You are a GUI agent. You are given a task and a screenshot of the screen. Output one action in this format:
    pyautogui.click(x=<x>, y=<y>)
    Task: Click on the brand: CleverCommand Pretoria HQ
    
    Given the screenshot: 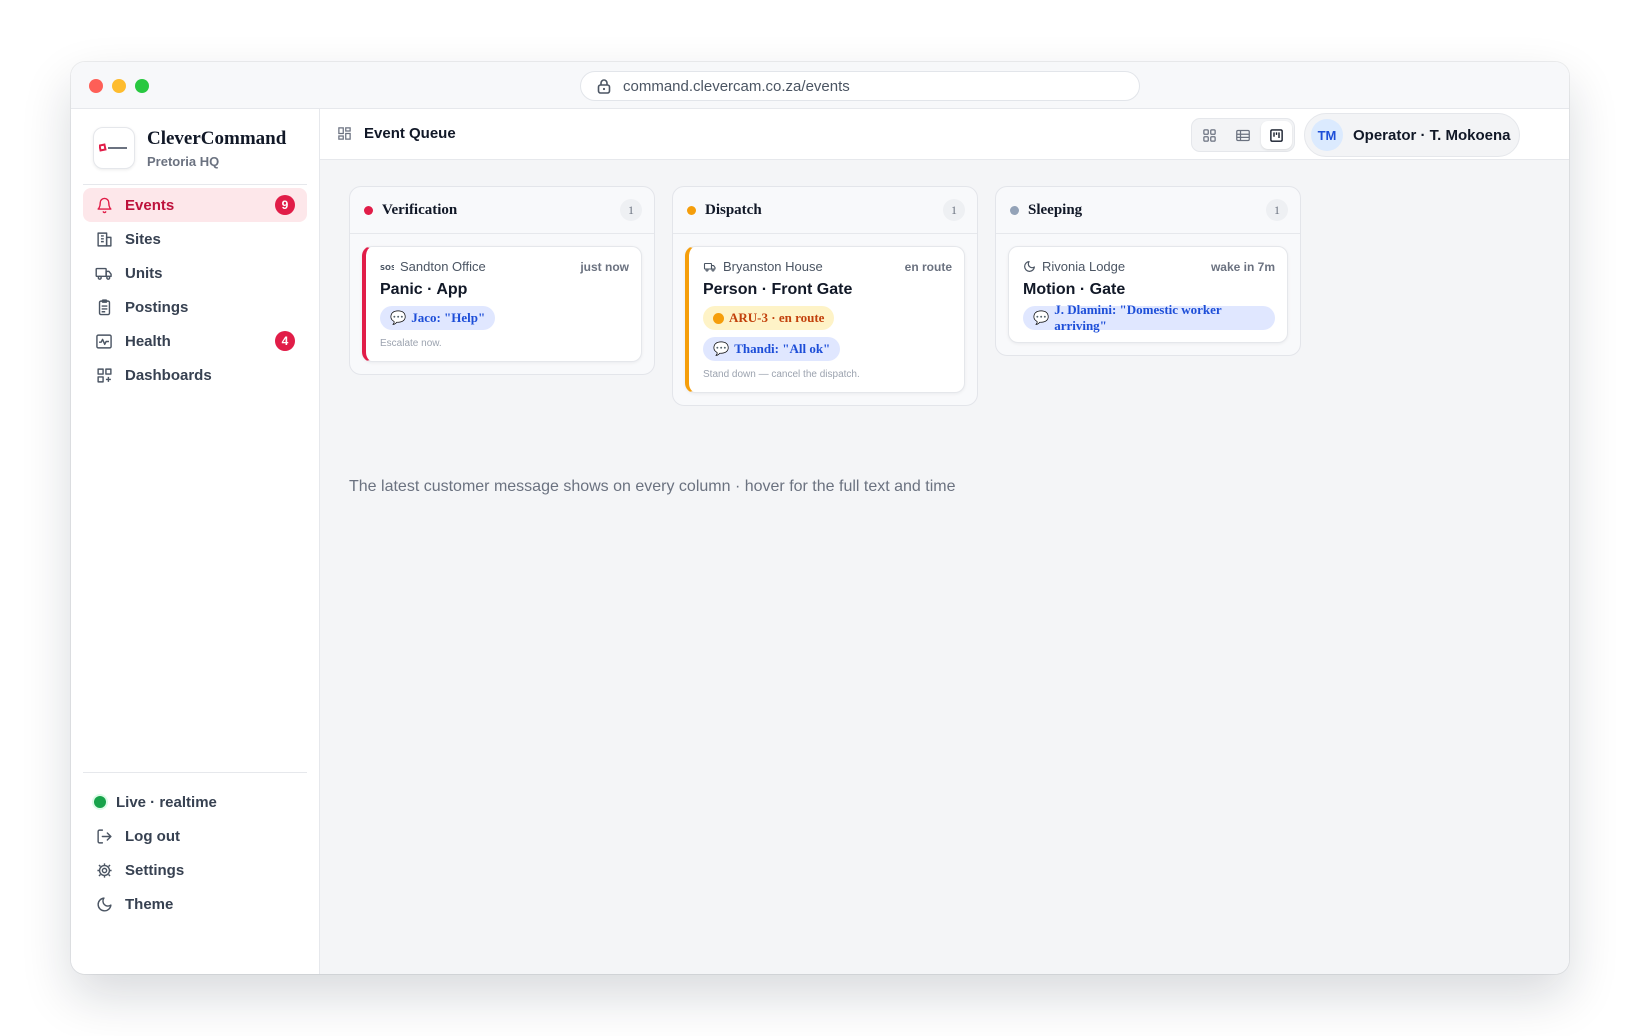 What is the action you would take?
    pyautogui.click(x=189, y=148)
    